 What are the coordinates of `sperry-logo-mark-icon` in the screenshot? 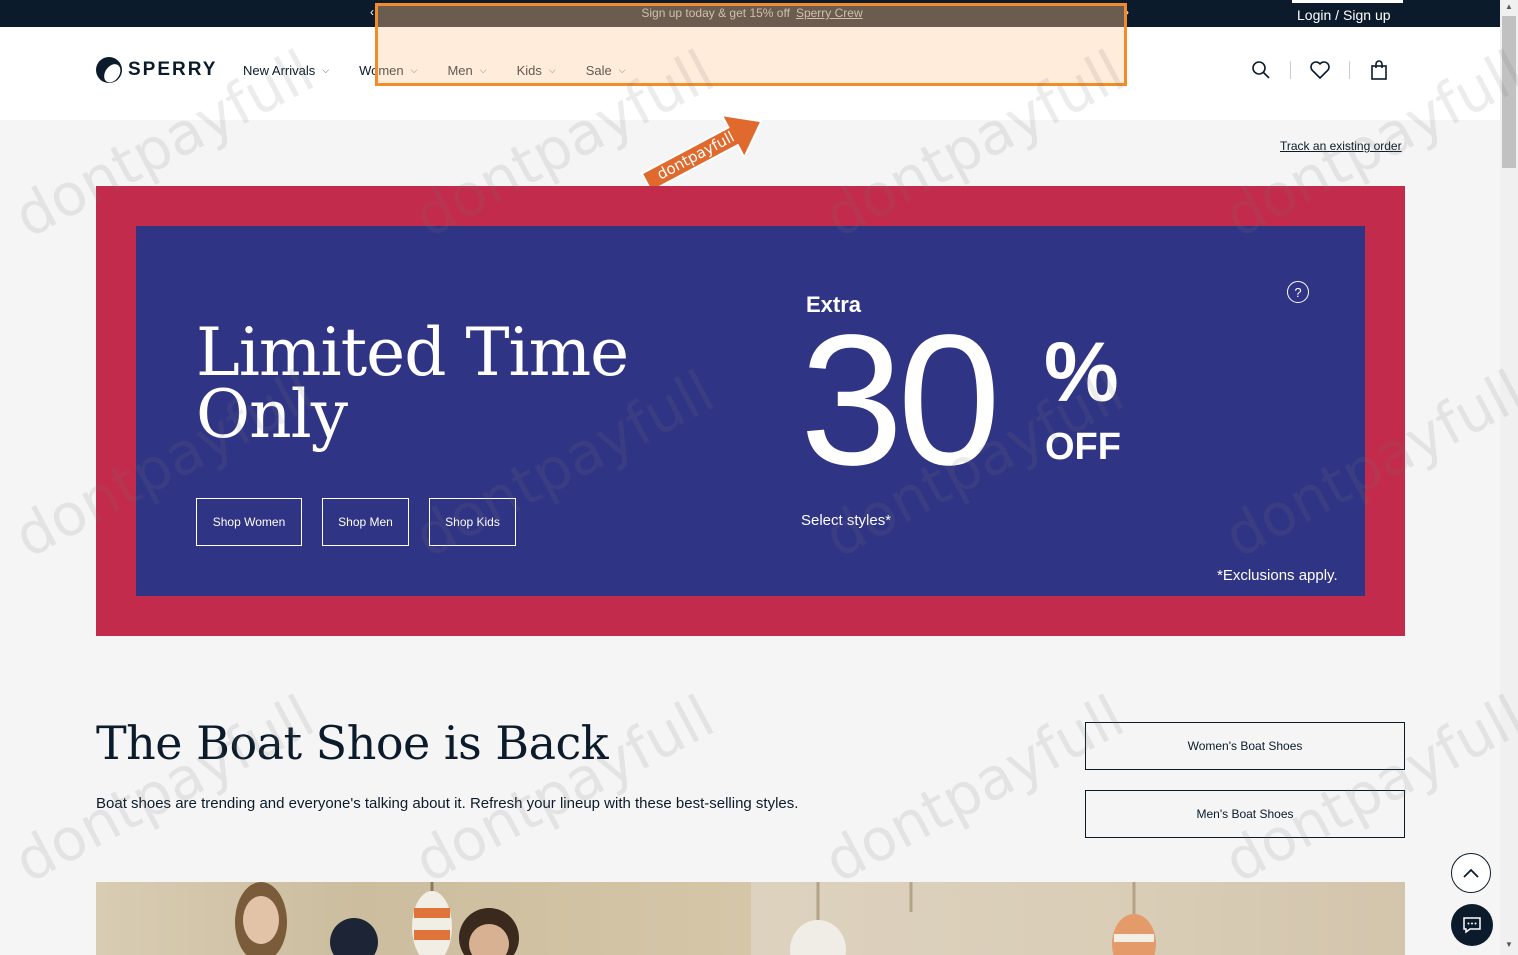 It's located at (109, 70).